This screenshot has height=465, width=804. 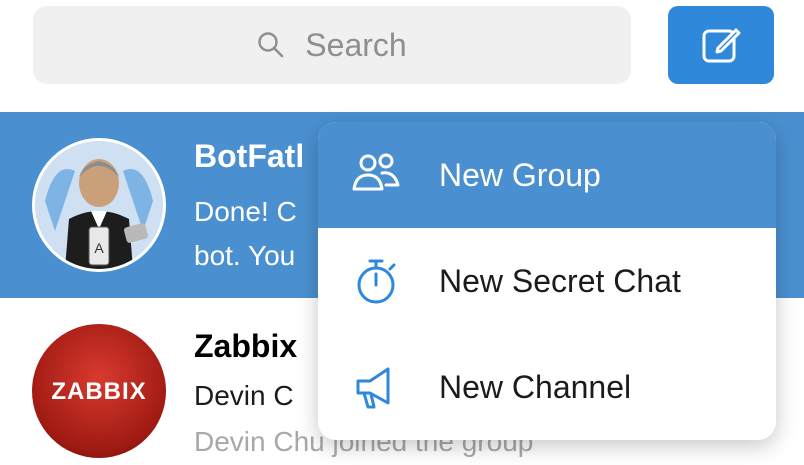 I want to click on chat-title: Zabbix, so click(x=246, y=346).